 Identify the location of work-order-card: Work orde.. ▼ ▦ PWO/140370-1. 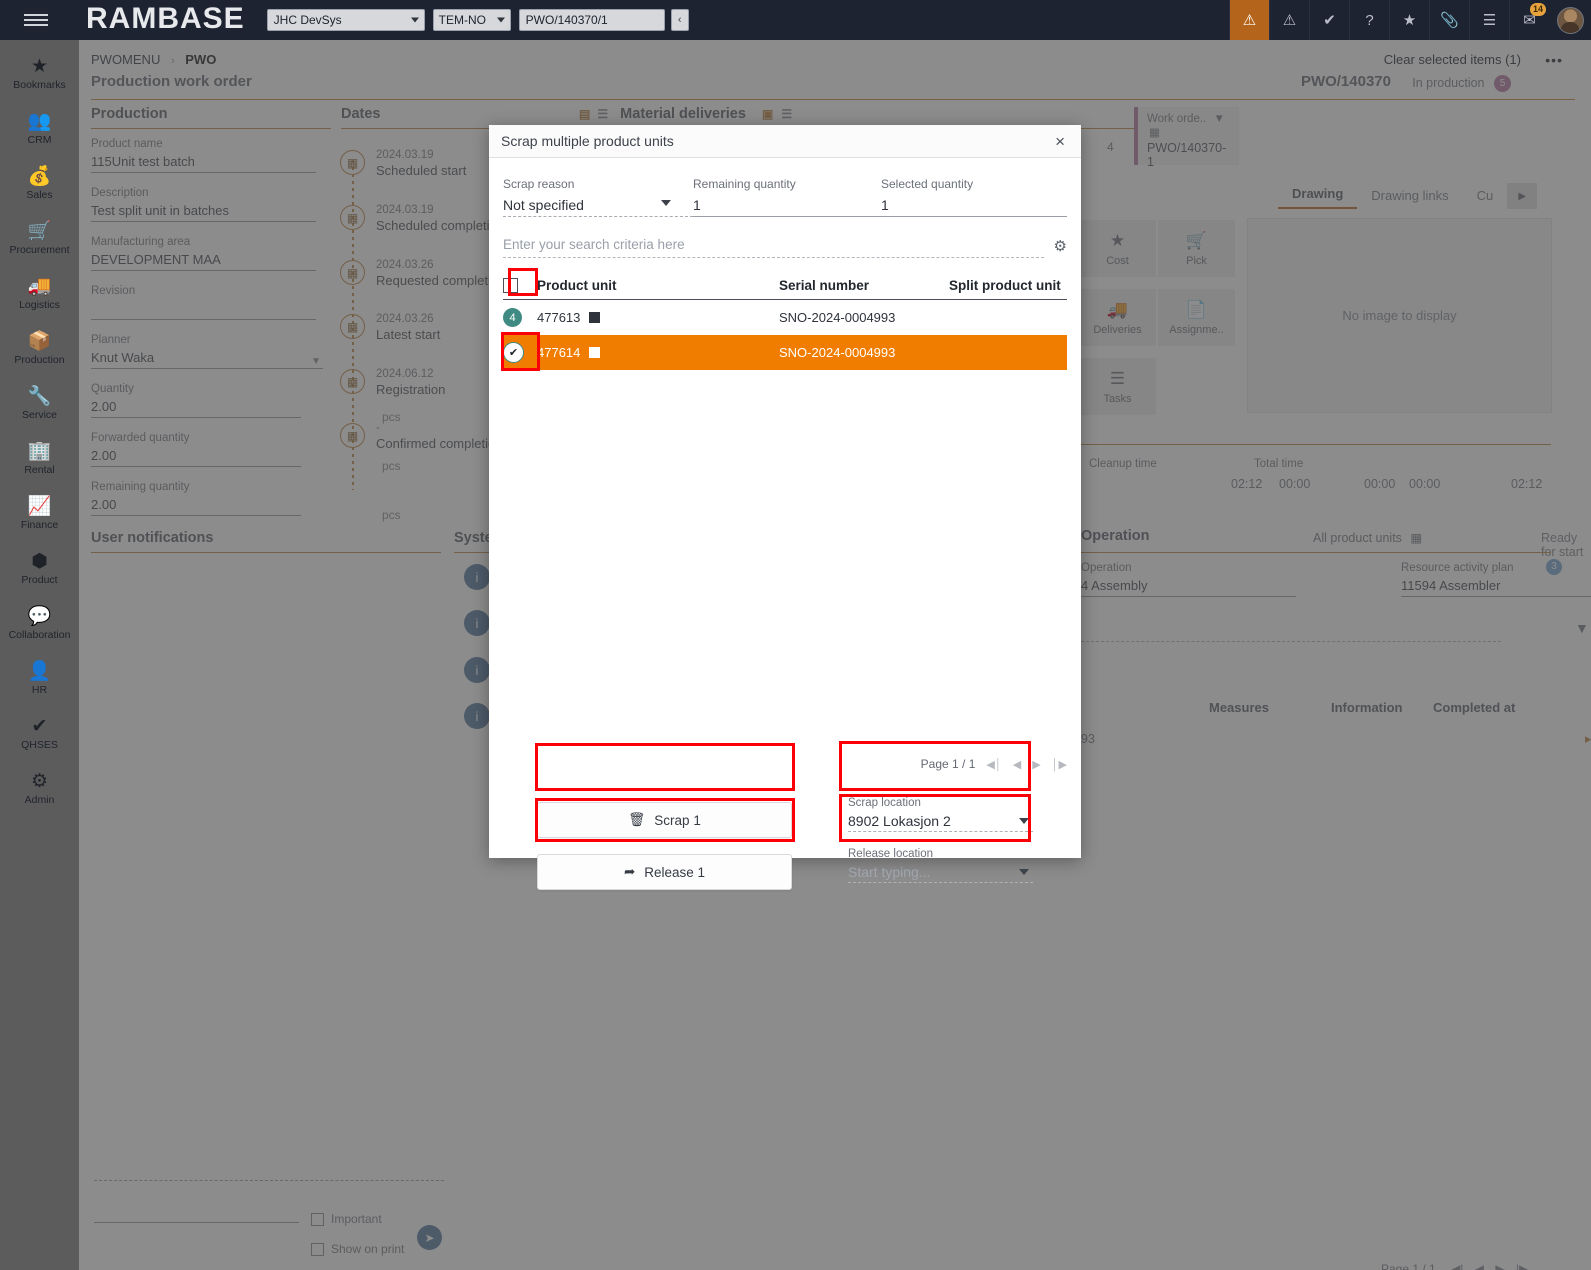
(1186, 138).